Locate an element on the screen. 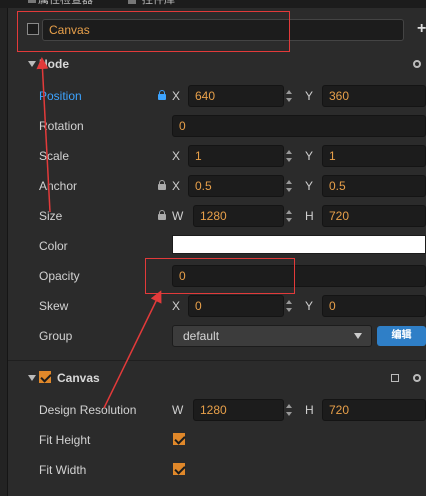 This screenshot has height=496, width=426. annotation-arrow-up is located at coordinates (43, 135).